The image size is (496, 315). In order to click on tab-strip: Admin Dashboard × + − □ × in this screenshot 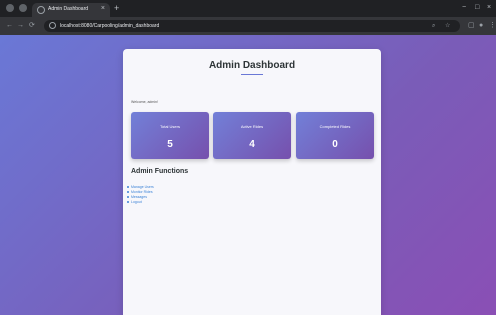, I will do `click(248, 8)`.